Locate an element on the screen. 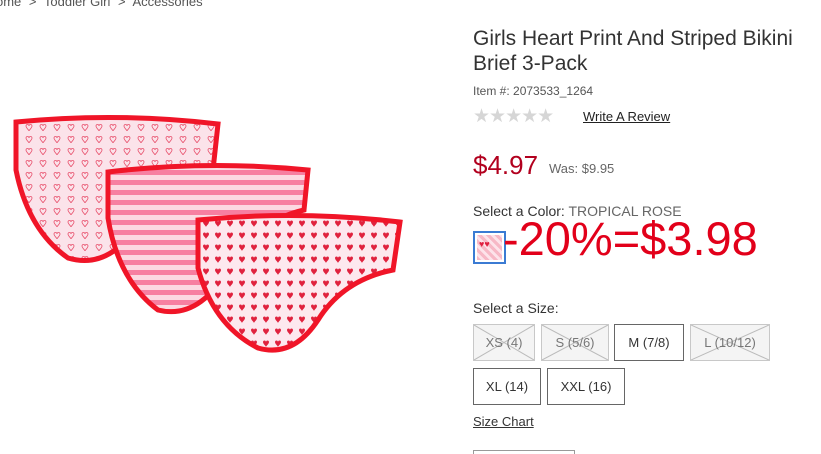  size-option-label: S (5/6) is located at coordinates (575, 342).